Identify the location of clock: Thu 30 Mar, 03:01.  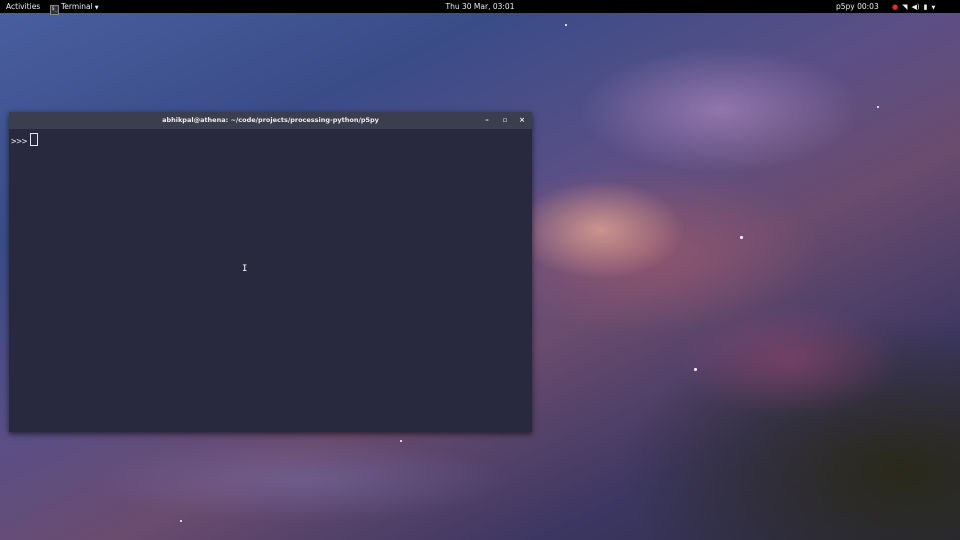
(480, 6).